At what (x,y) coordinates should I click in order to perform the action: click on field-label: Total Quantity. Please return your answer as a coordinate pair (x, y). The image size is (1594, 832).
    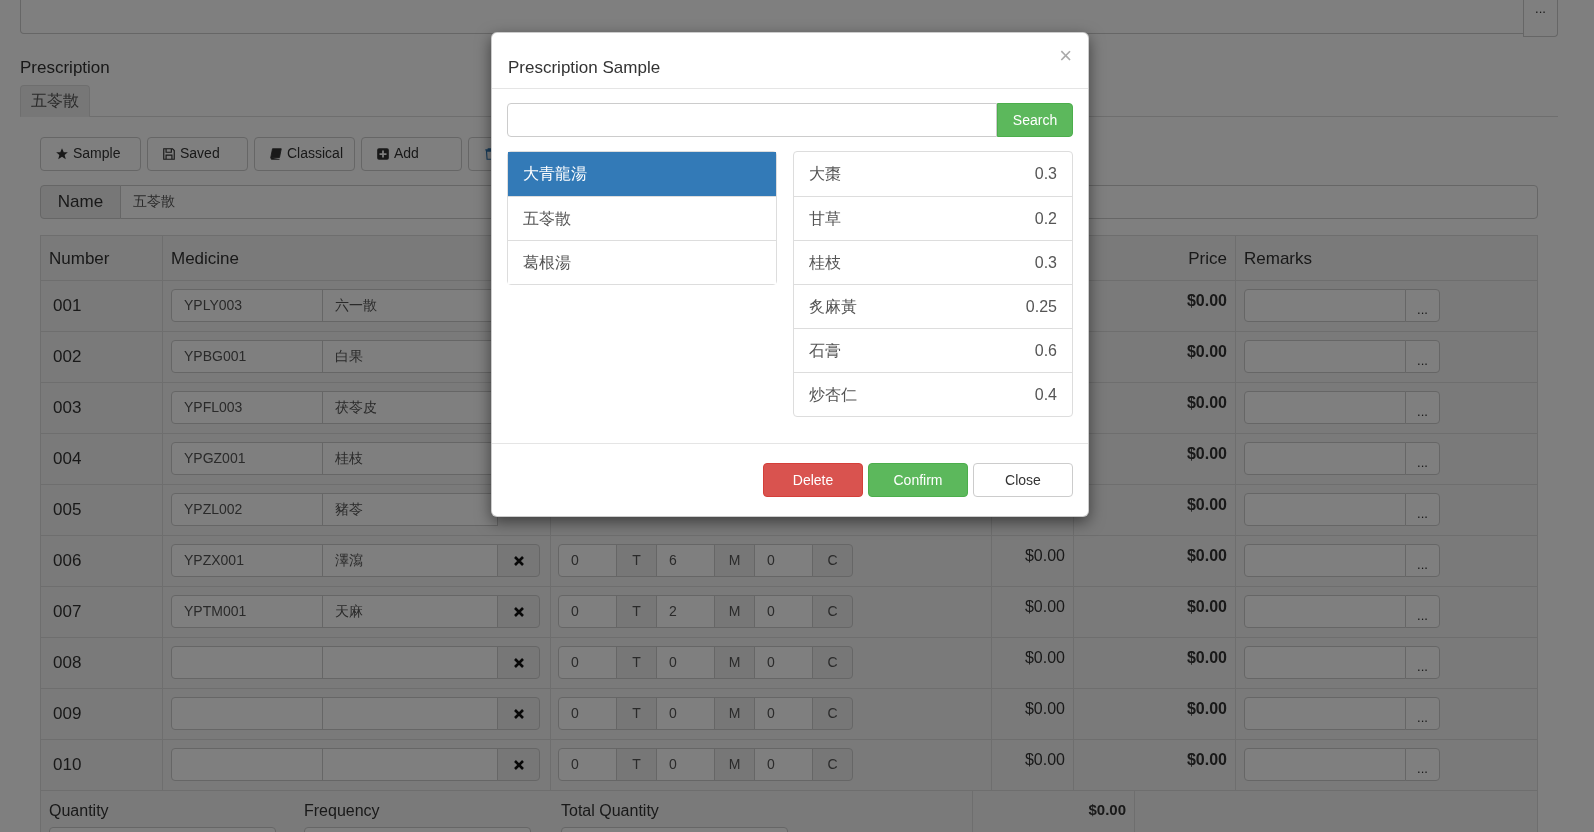
    Looking at the image, I should click on (610, 810).